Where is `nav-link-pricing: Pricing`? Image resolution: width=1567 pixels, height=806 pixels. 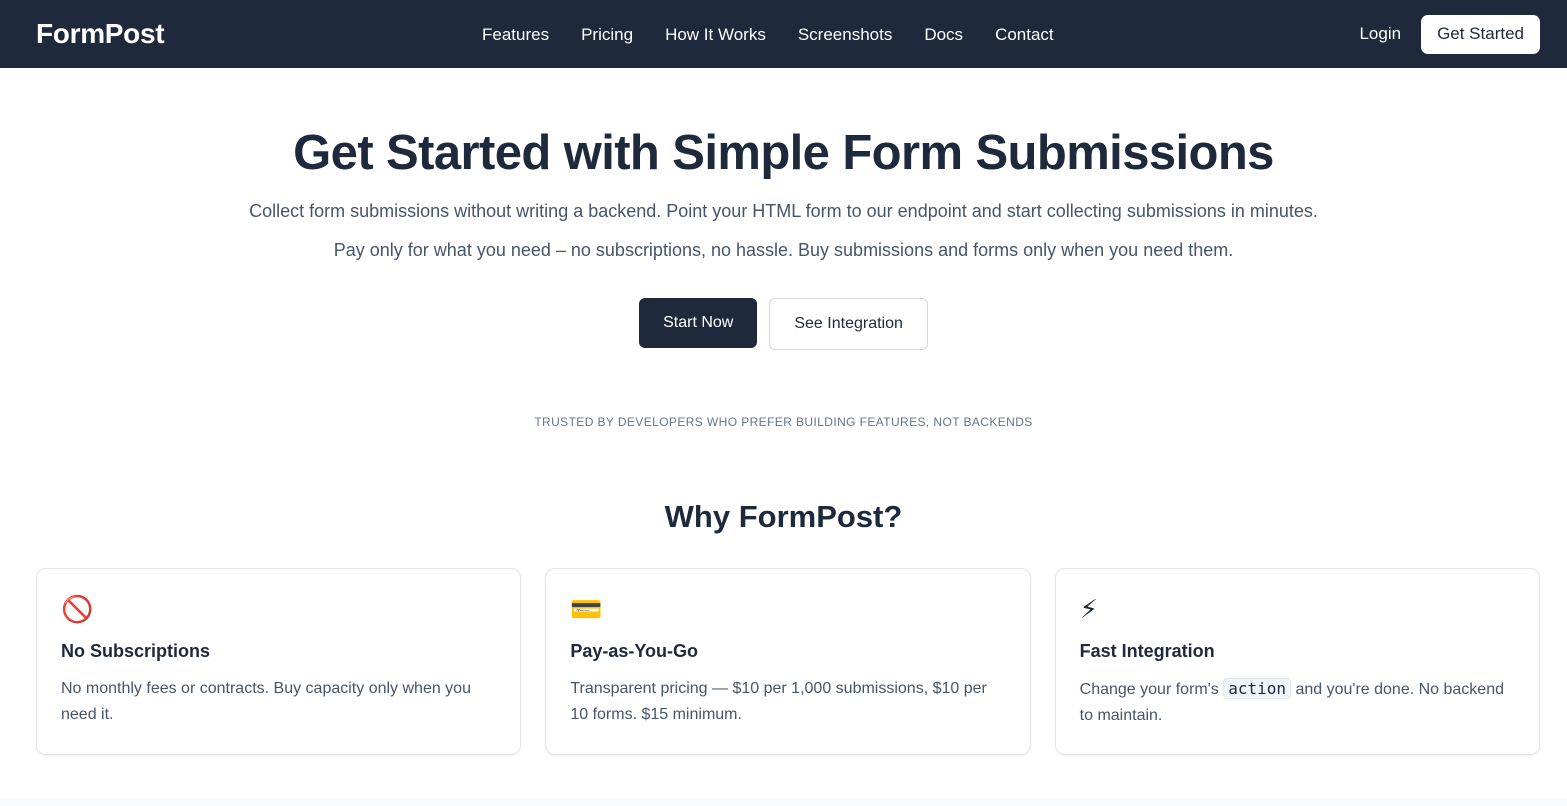
nav-link-pricing: Pricing is located at coordinates (607, 34).